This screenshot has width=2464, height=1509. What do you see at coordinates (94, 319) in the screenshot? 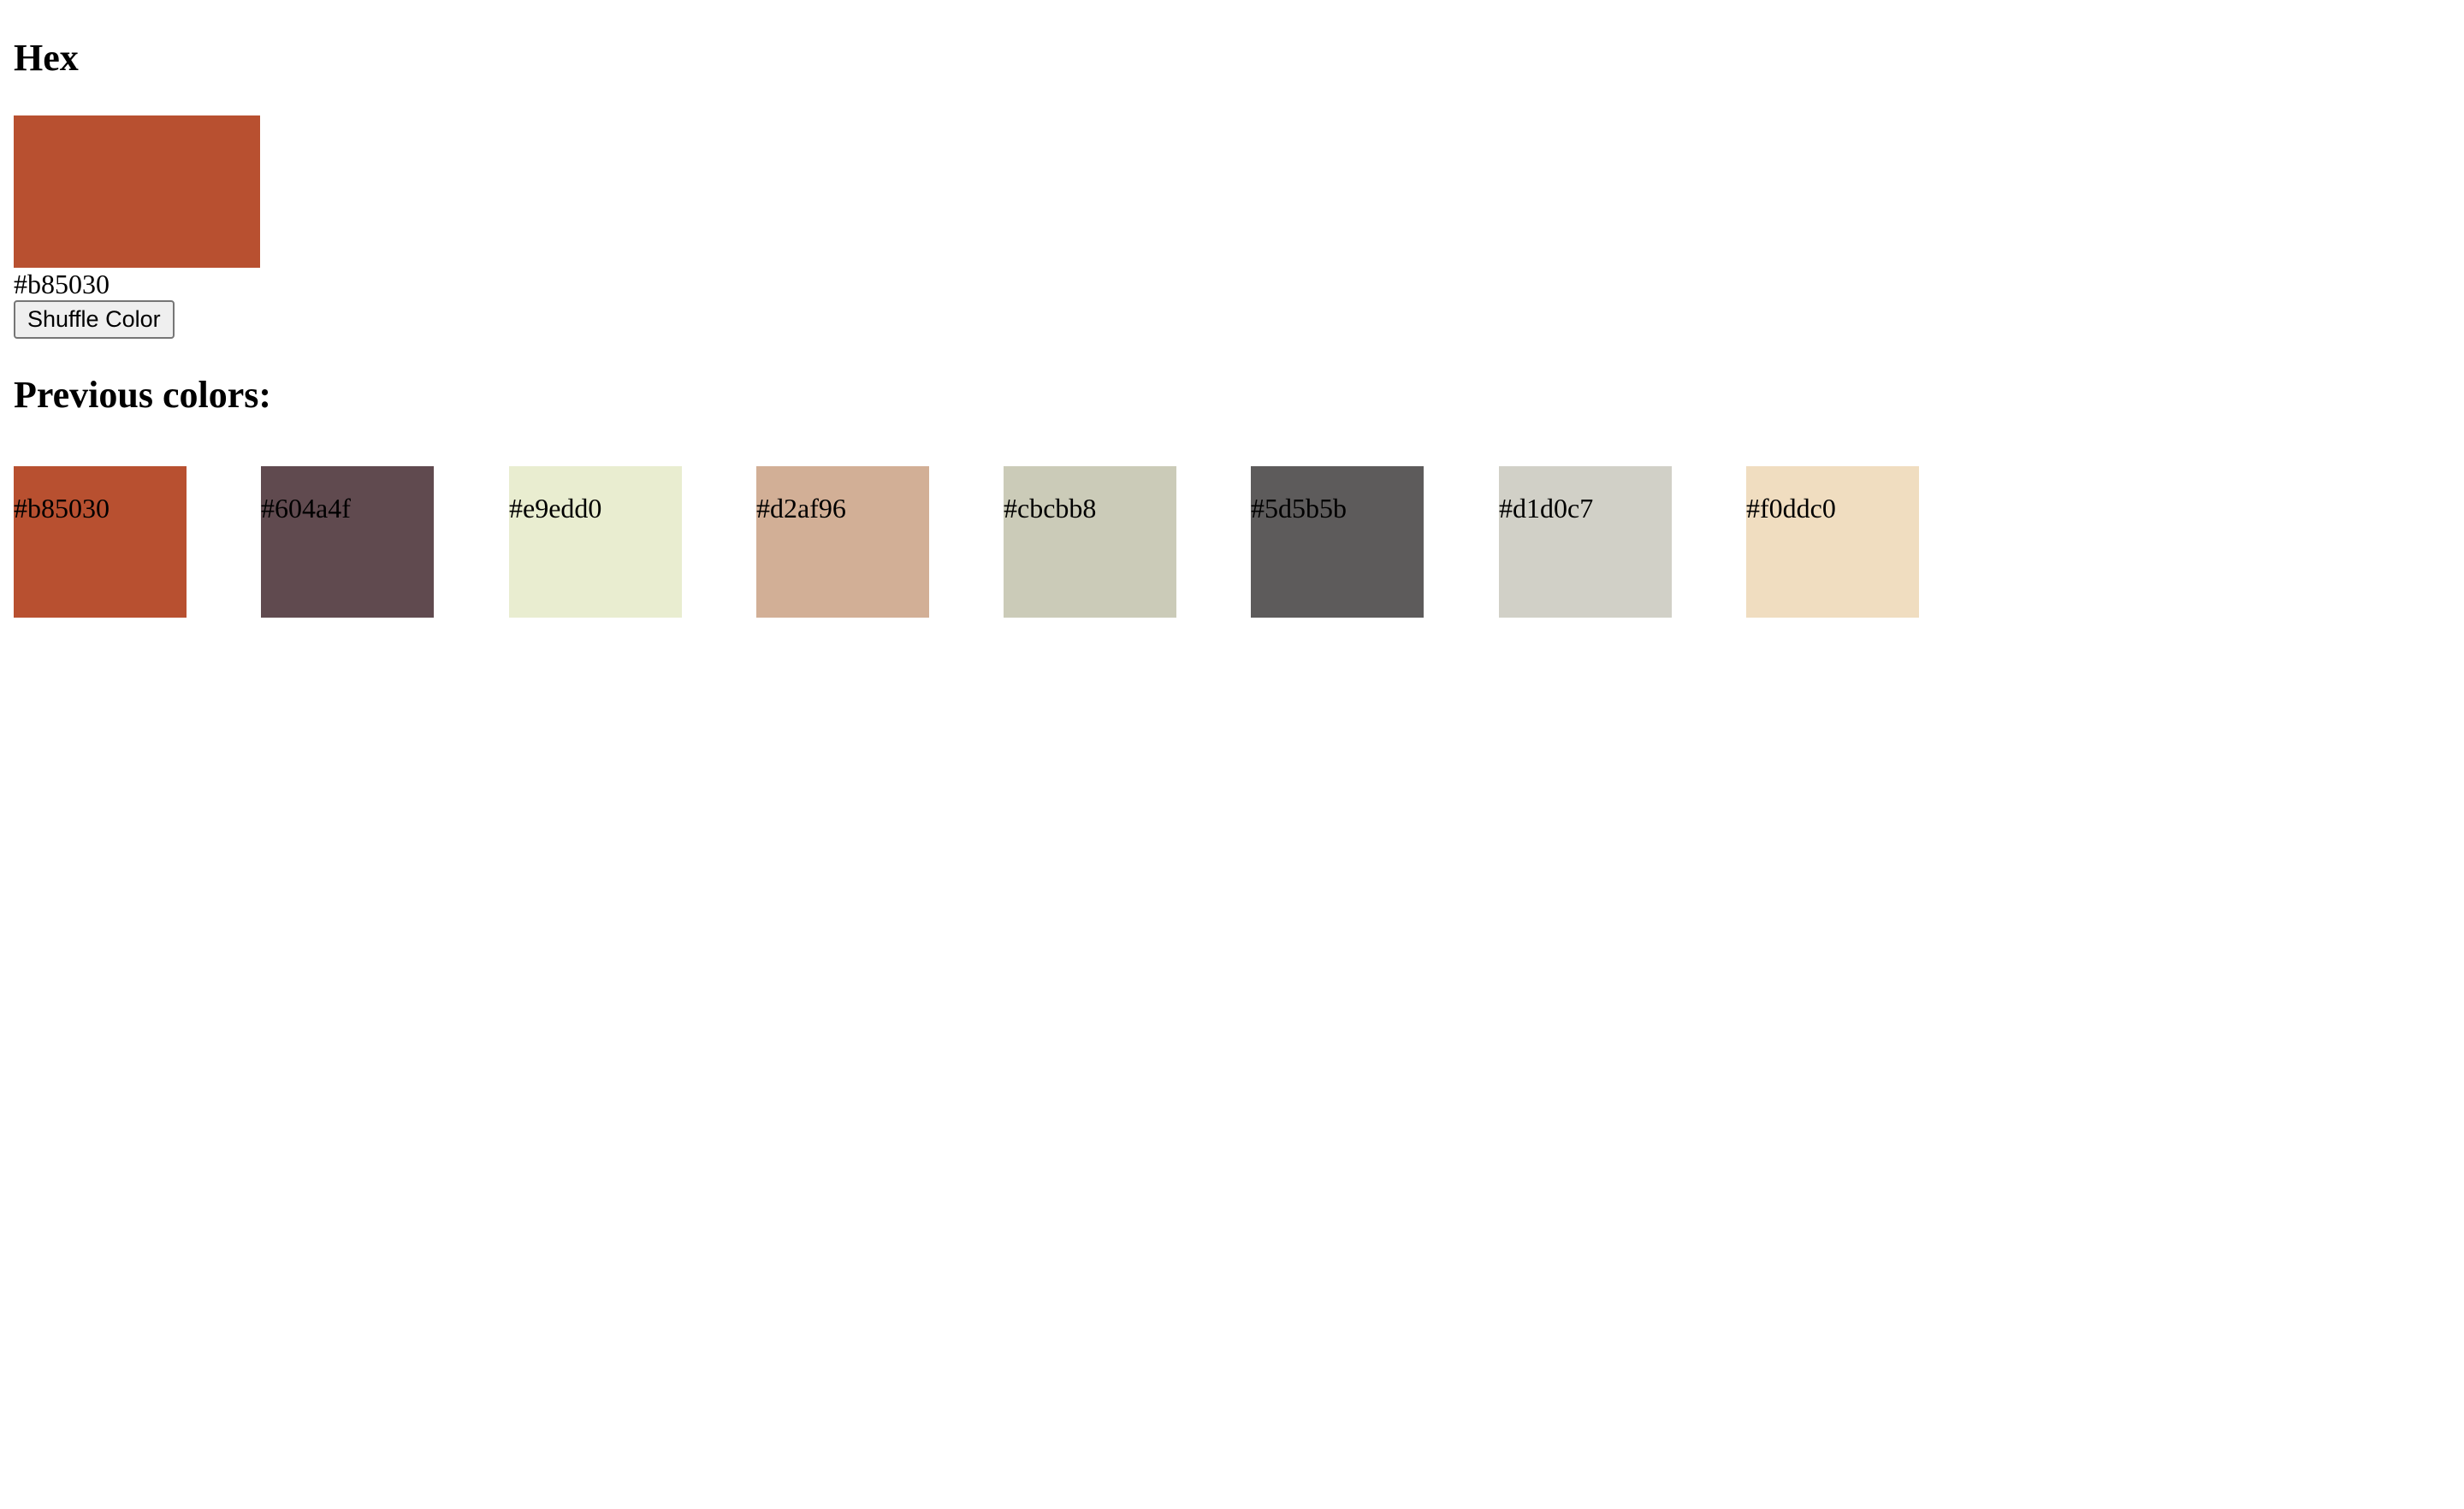
I see `shuffle-color-button: Shuffle Color` at bounding box center [94, 319].